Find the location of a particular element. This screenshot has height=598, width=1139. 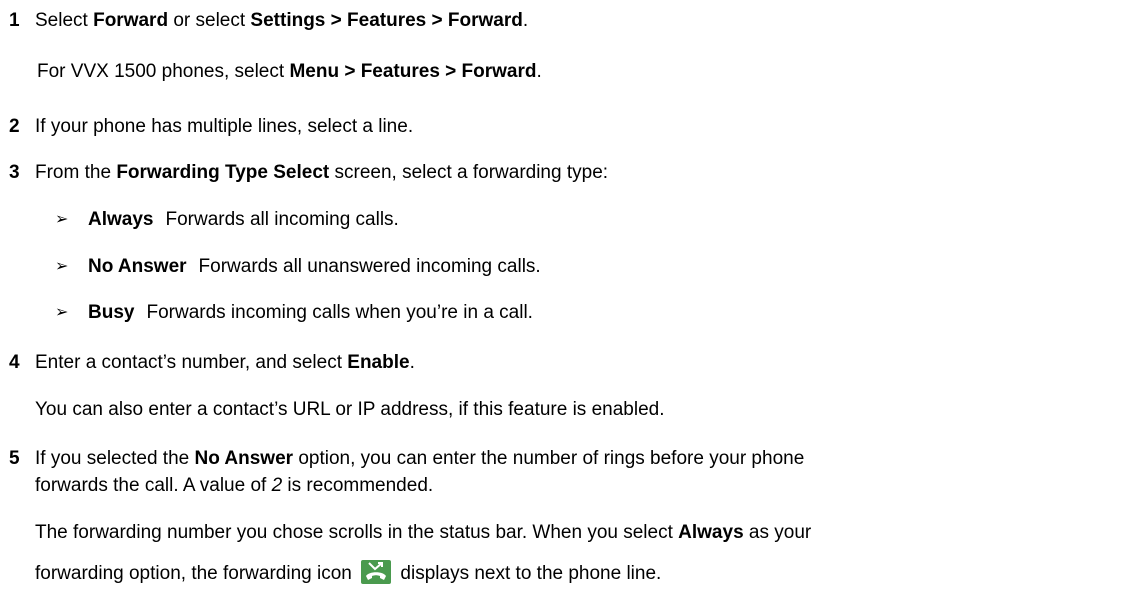

call-forward-icon is located at coordinates (376, 572).